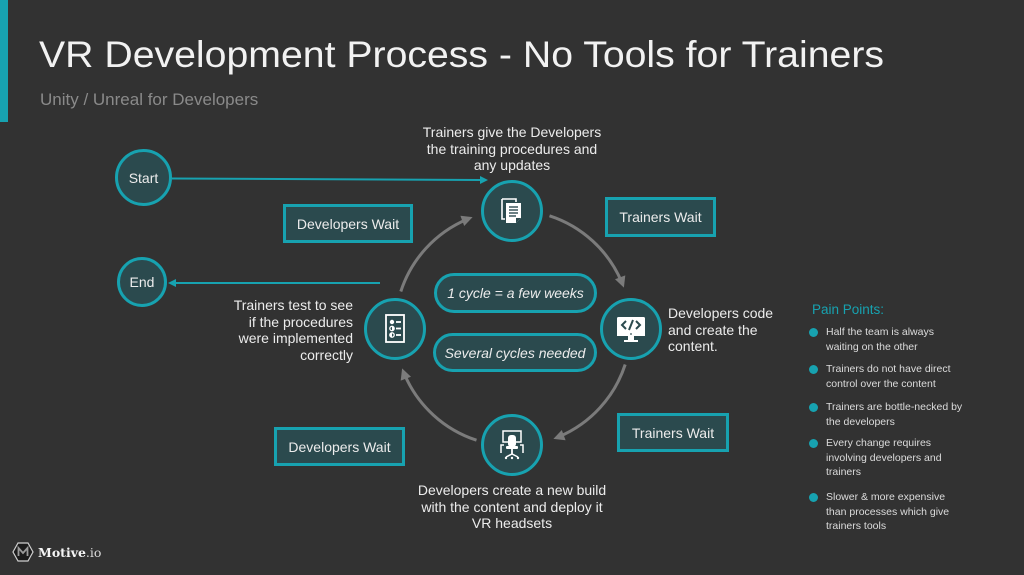  I want to click on cycle-arrow-right-to-bottom, so click(592, 401).